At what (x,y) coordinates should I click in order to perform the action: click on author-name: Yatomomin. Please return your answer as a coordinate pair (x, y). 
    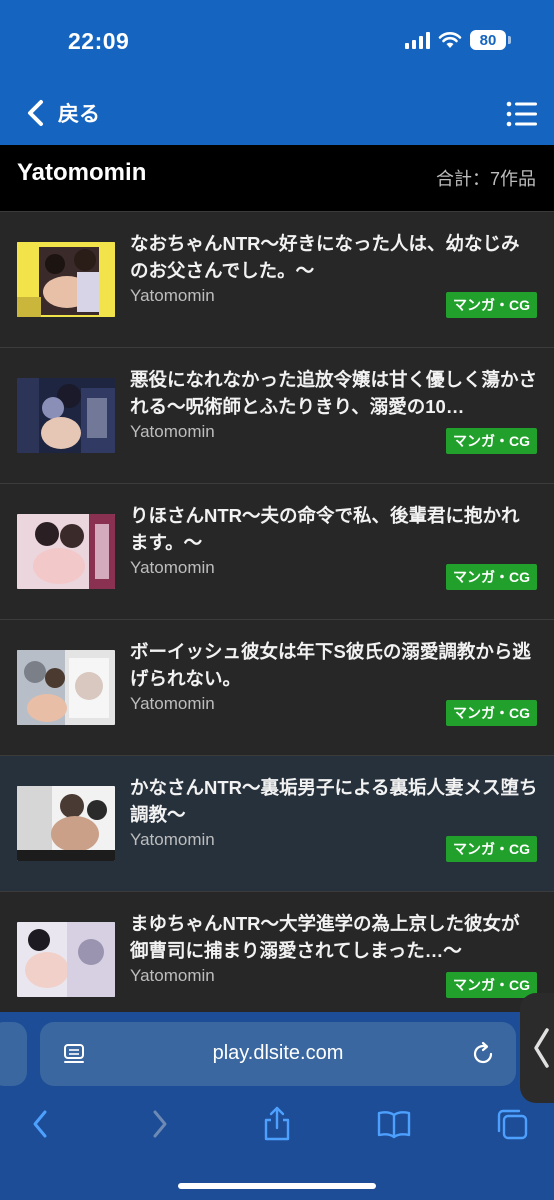
    Looking at the image, I should click on (82, 172).